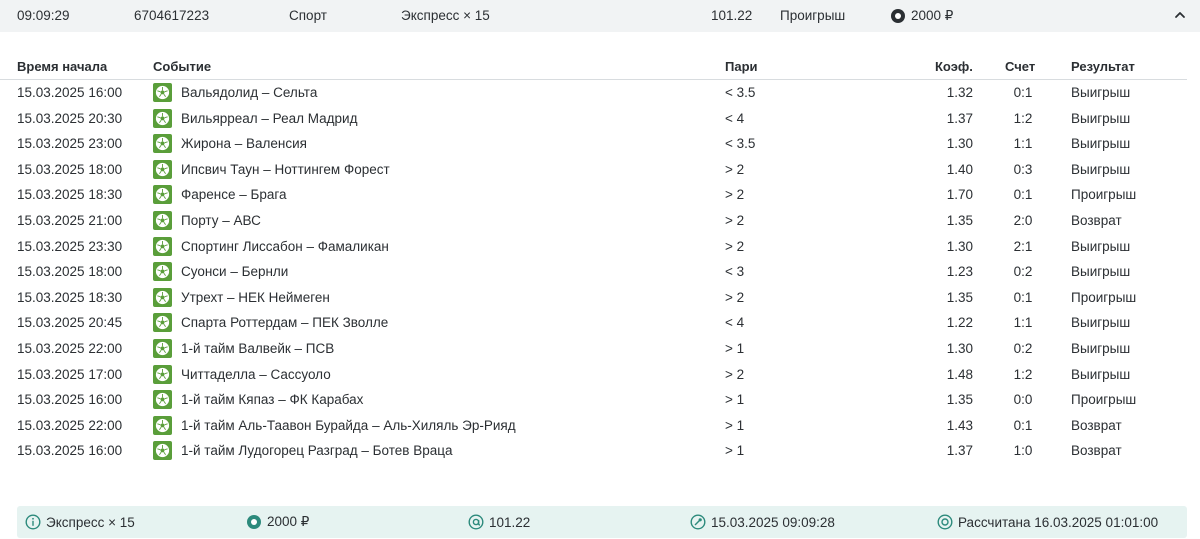 This screenshot has height=539, width=1200. I want to click on bet-stake: 2000 ₽, so click(922, 16).